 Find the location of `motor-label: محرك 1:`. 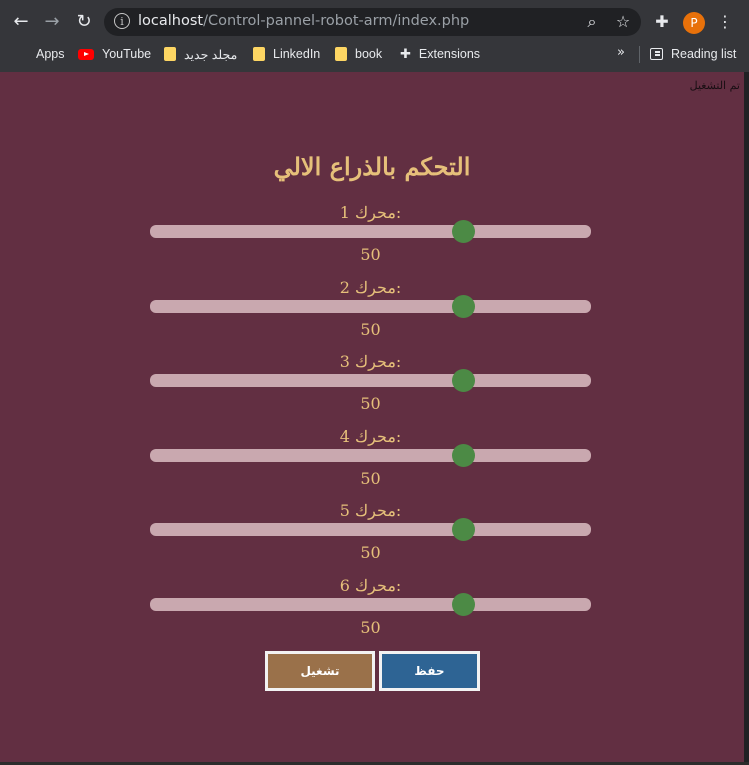

motor-label: محرك 1: is located at coordinates (370, 212).